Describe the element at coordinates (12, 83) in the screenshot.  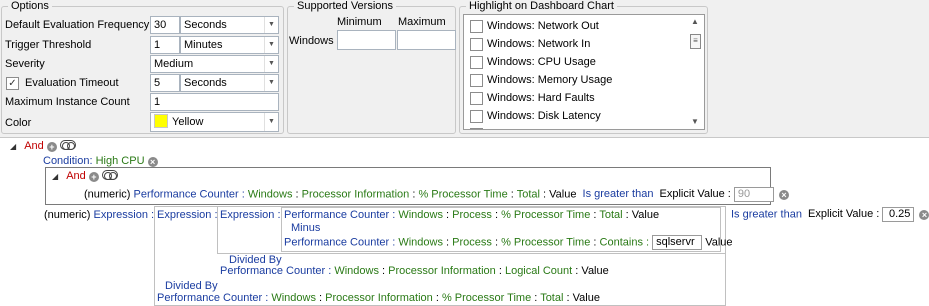
I see `timeout-checkbox: ✓` at that location.